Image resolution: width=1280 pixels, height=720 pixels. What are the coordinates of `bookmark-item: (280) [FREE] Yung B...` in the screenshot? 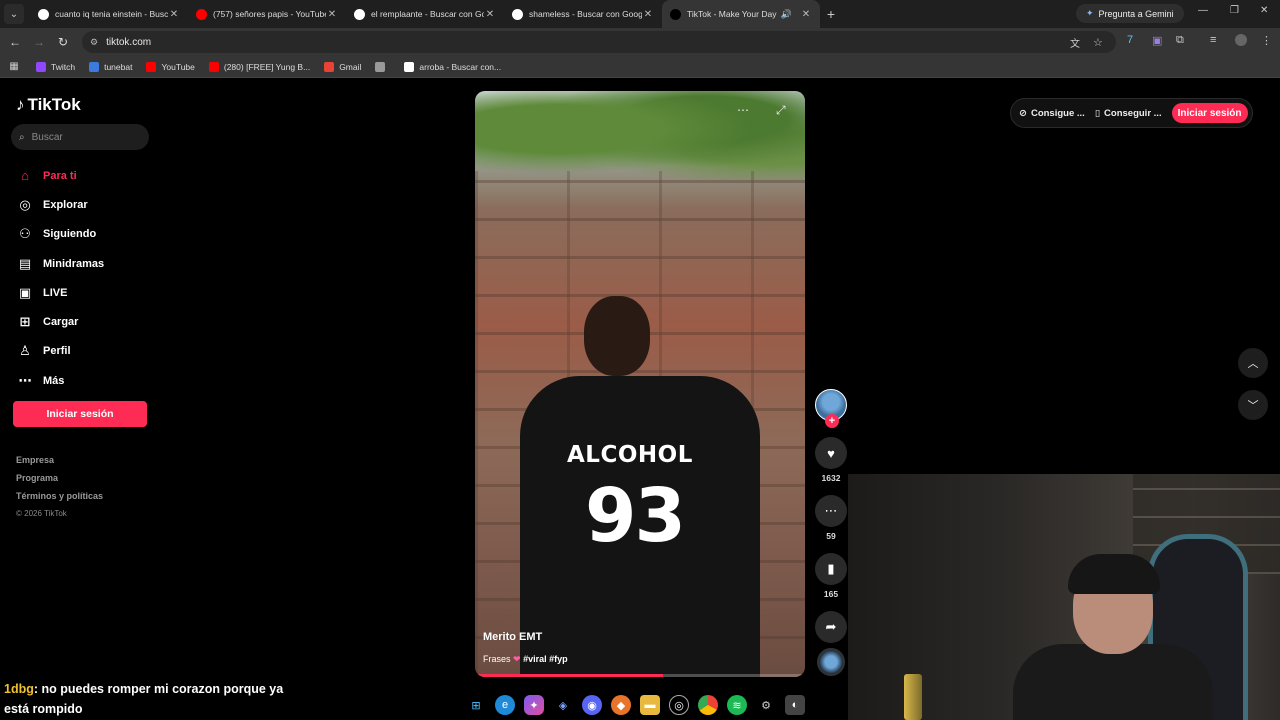 It's located at (259, 66).